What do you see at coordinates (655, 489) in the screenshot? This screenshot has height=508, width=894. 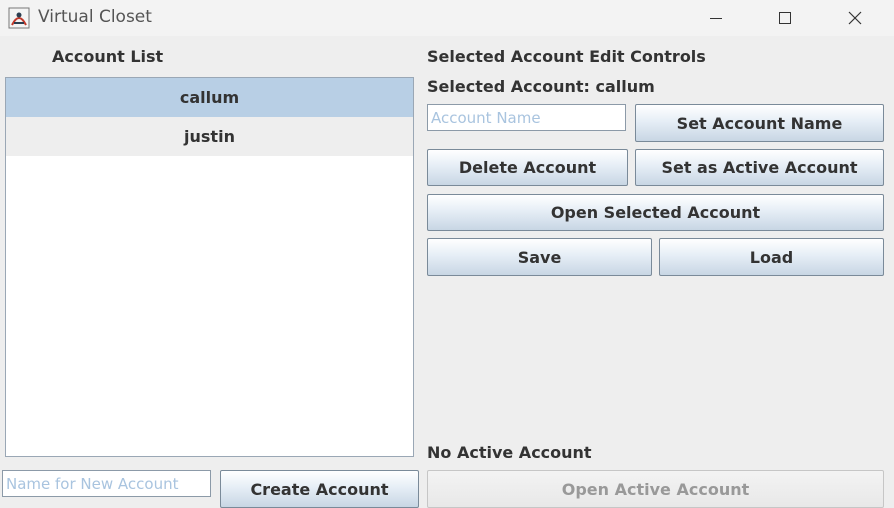 I see `open-active-account-button: Open Active Account` at bounding box center [655, 489].